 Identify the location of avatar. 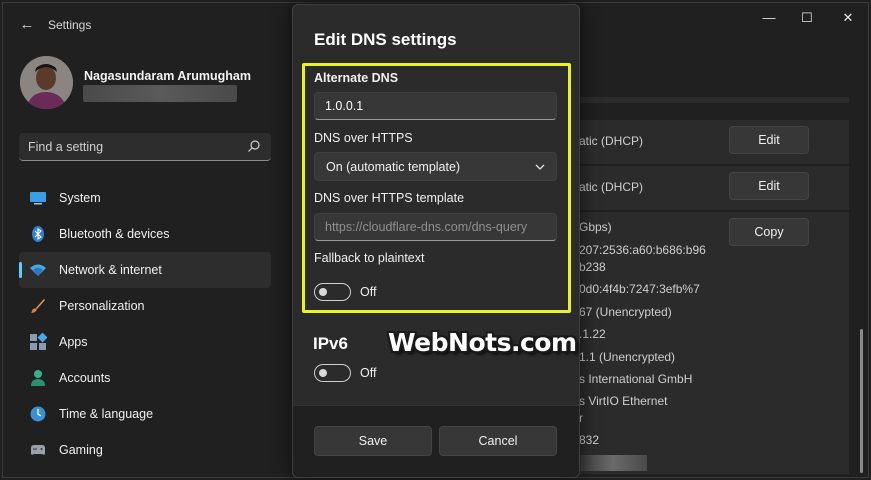
(46, 82).